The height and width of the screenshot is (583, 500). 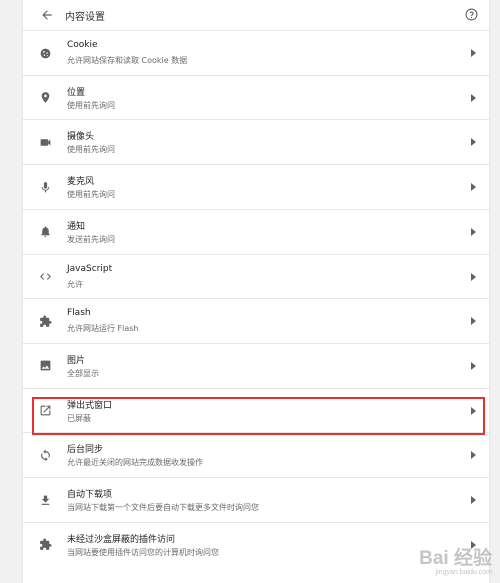 I want to click on row-subtitle: 发送前先询问, so click(x=91, y=239).